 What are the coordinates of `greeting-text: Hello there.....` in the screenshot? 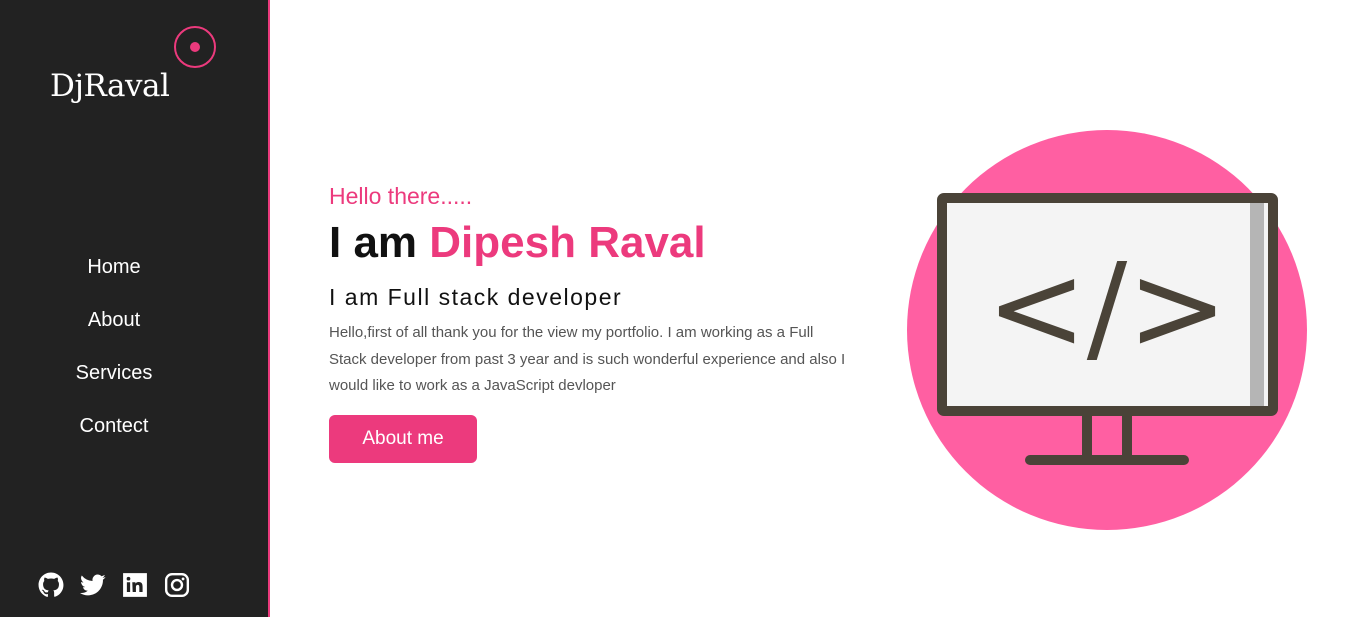 It's located at (401, 196).